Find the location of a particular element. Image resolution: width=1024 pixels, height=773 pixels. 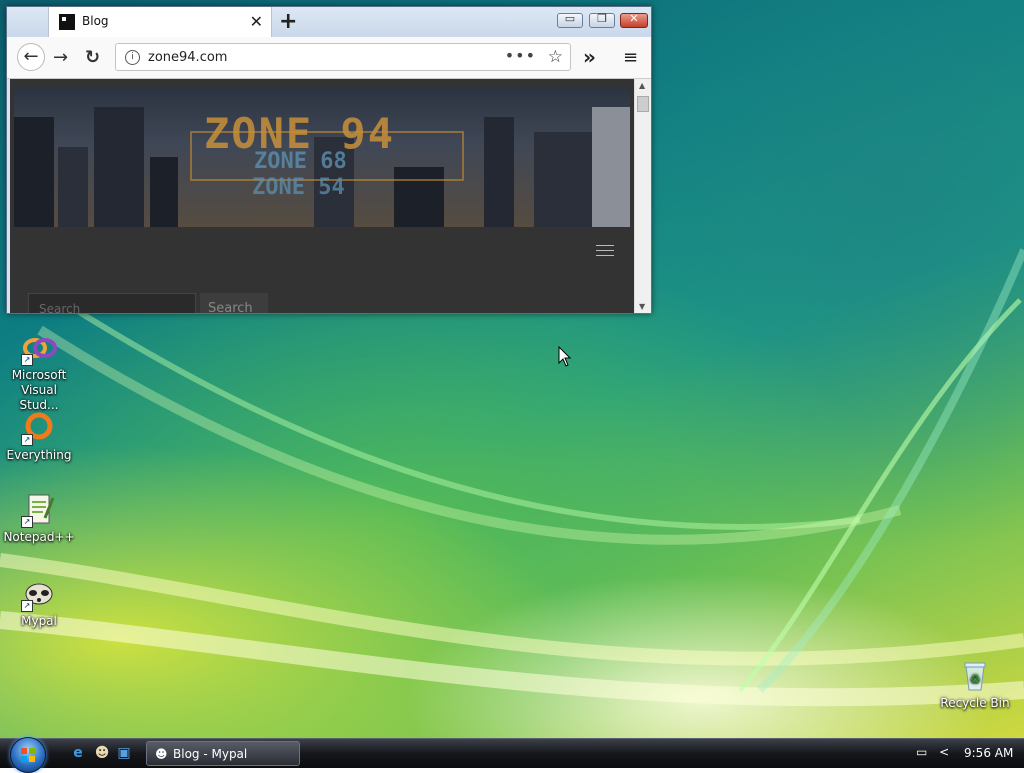

minimize-button: ▭ is located at coordinates (570, 20).